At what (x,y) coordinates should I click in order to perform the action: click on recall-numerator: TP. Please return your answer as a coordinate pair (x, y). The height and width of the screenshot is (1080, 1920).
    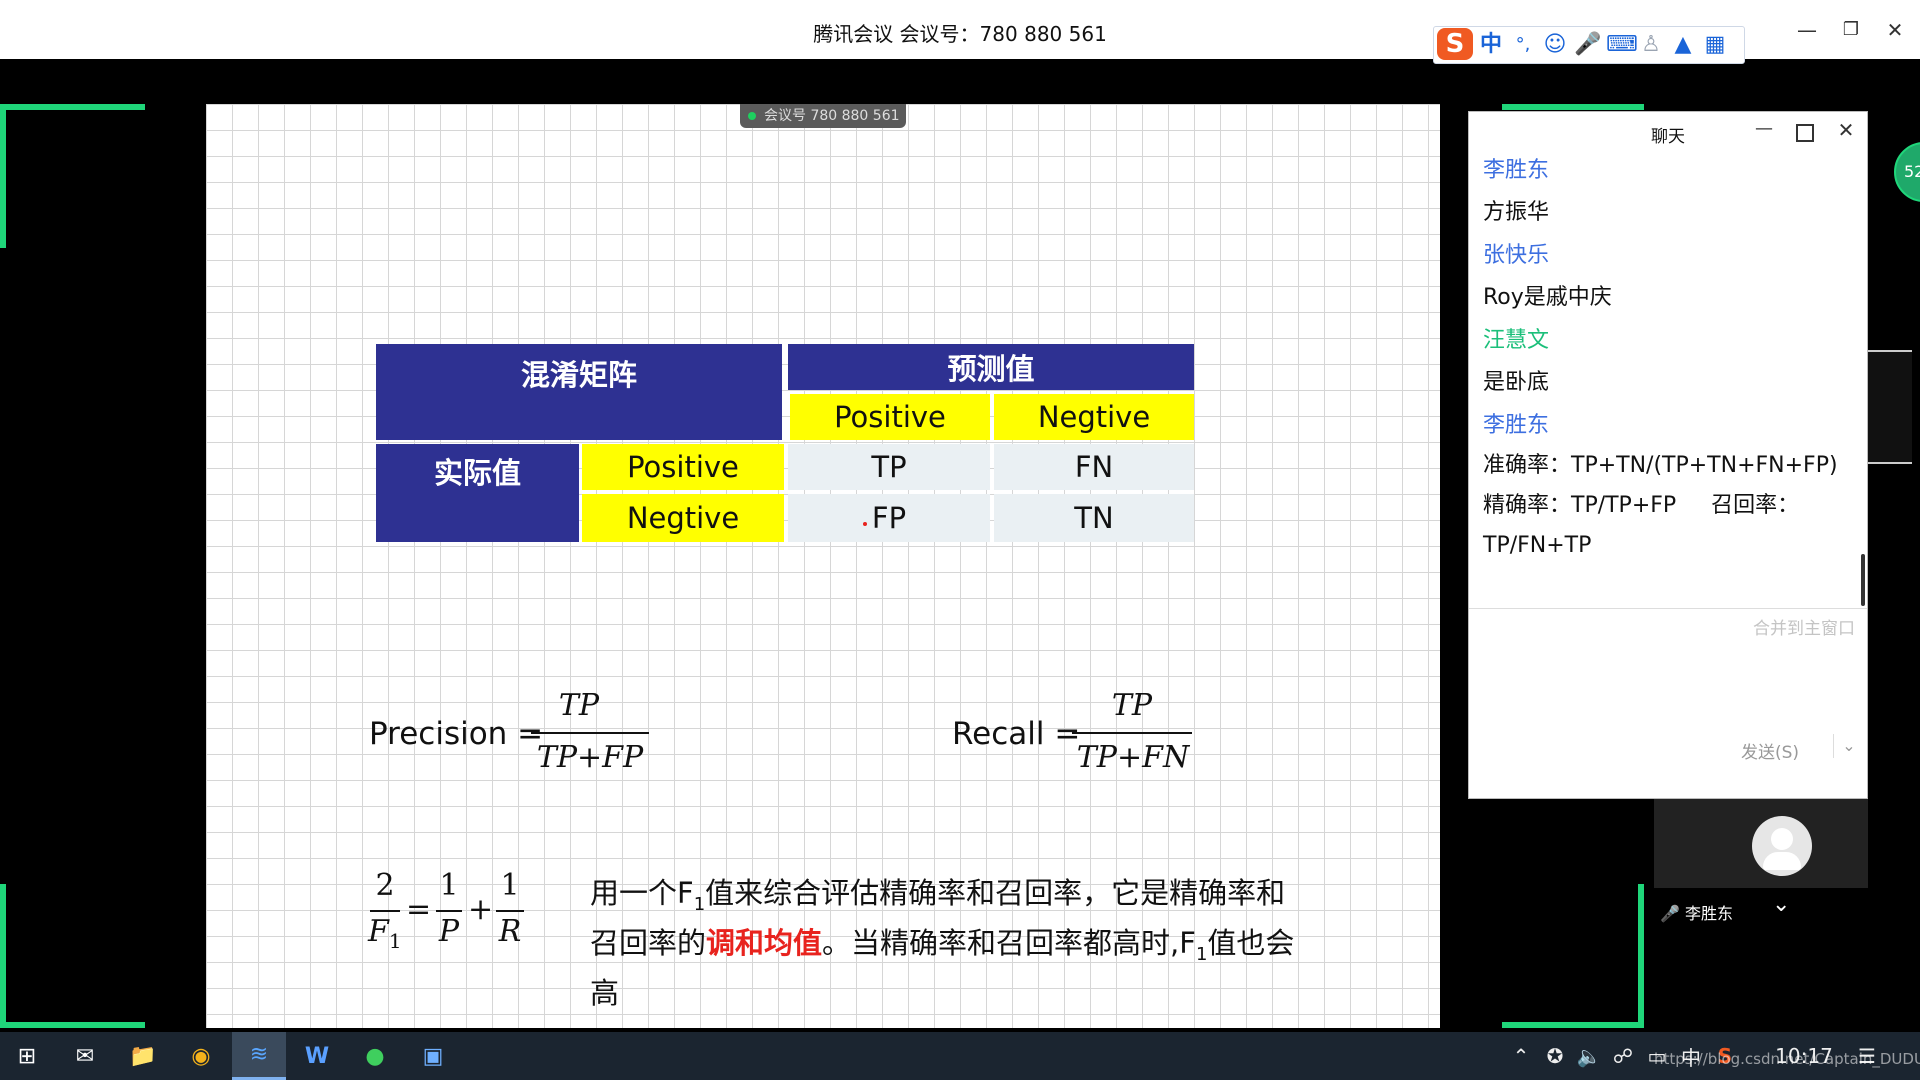
    Looking at the image, I should click on (1132, 705).